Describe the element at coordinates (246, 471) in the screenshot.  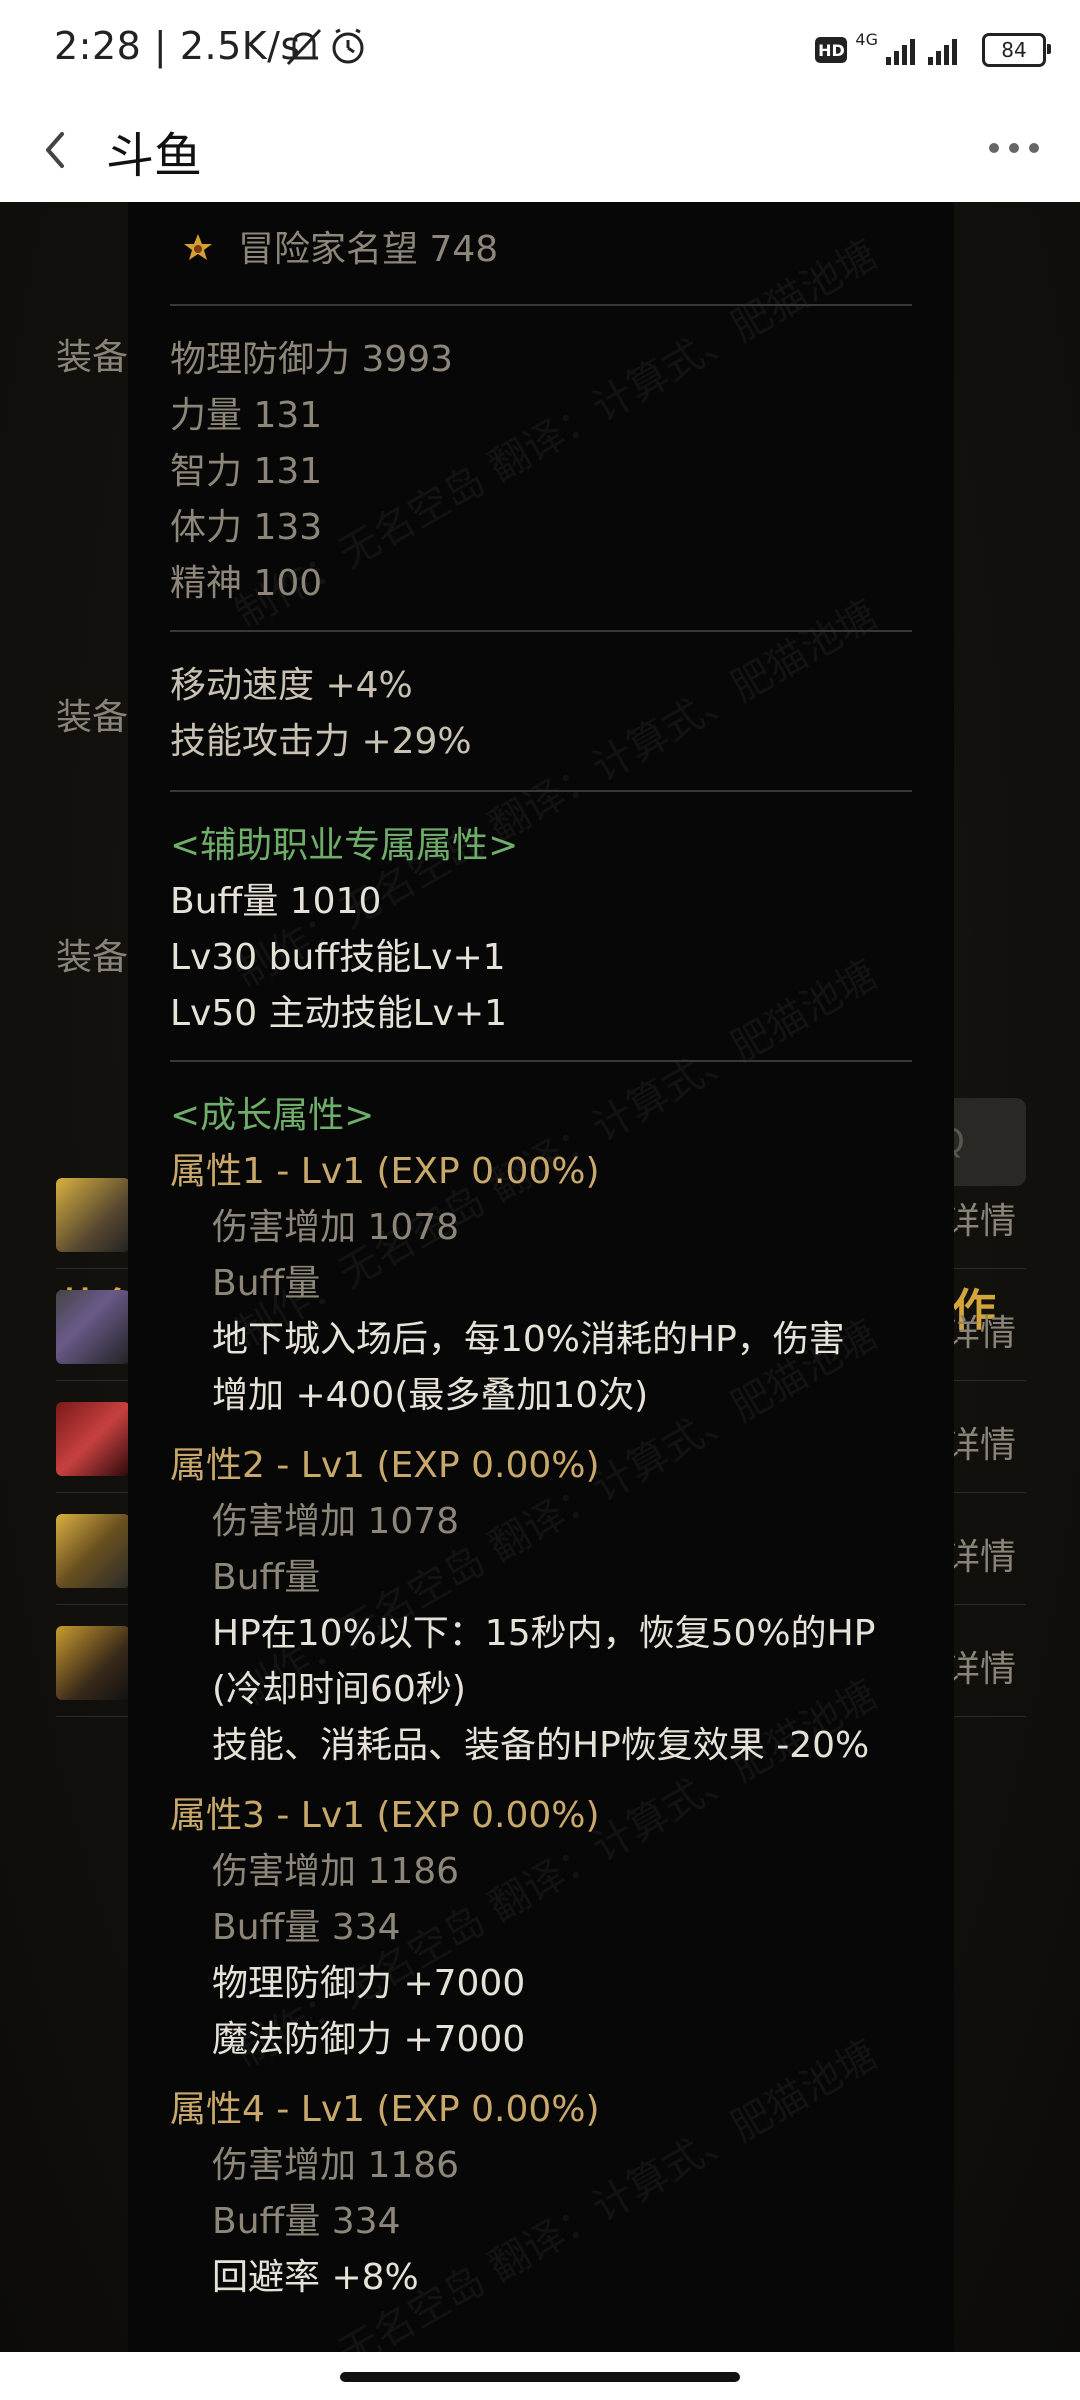
I see `stat-line: 智力 131` at that location.